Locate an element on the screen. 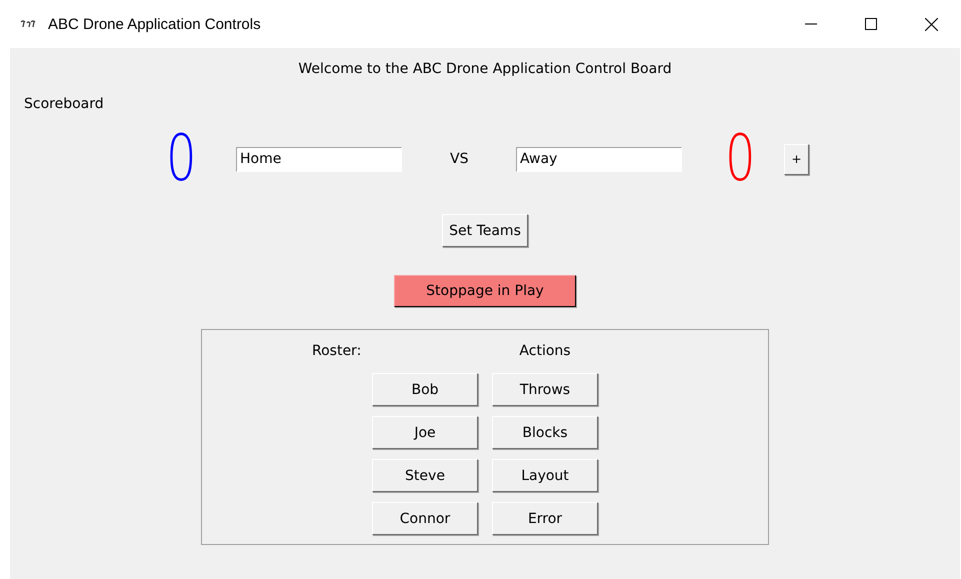  action-button: Blocks is located at coordinates (545, 432).